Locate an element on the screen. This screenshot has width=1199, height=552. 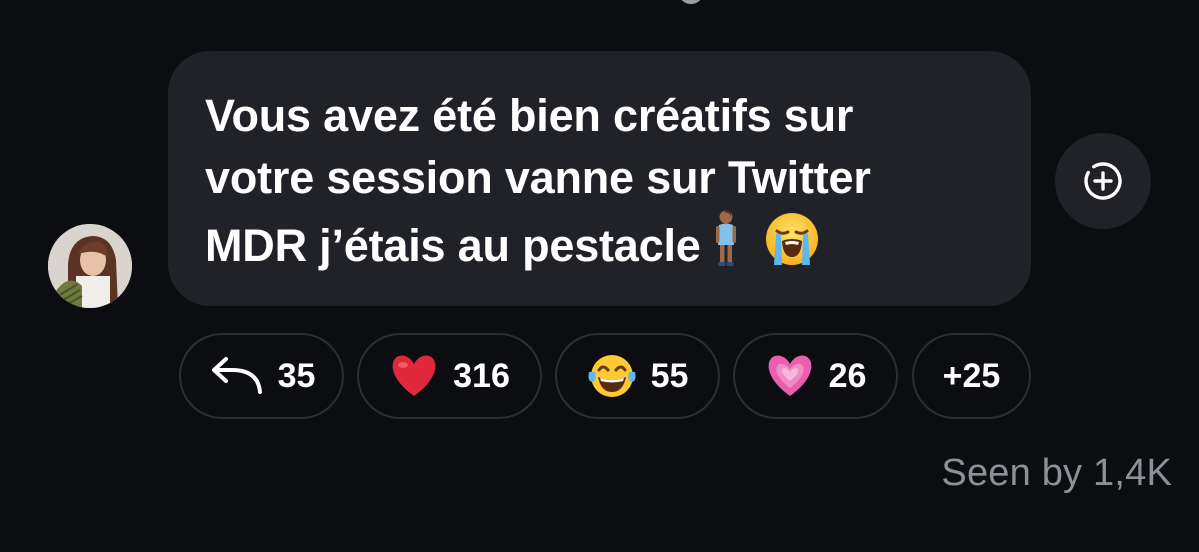
add-reaction-icon is located at coordinates (1103, 181).